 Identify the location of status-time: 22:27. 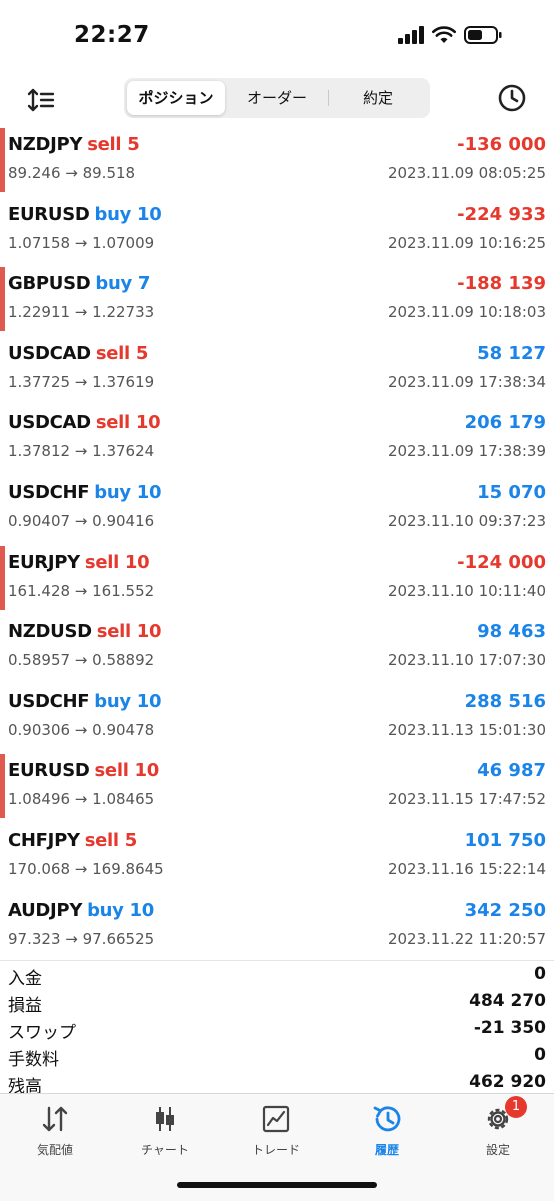
(112, 35).